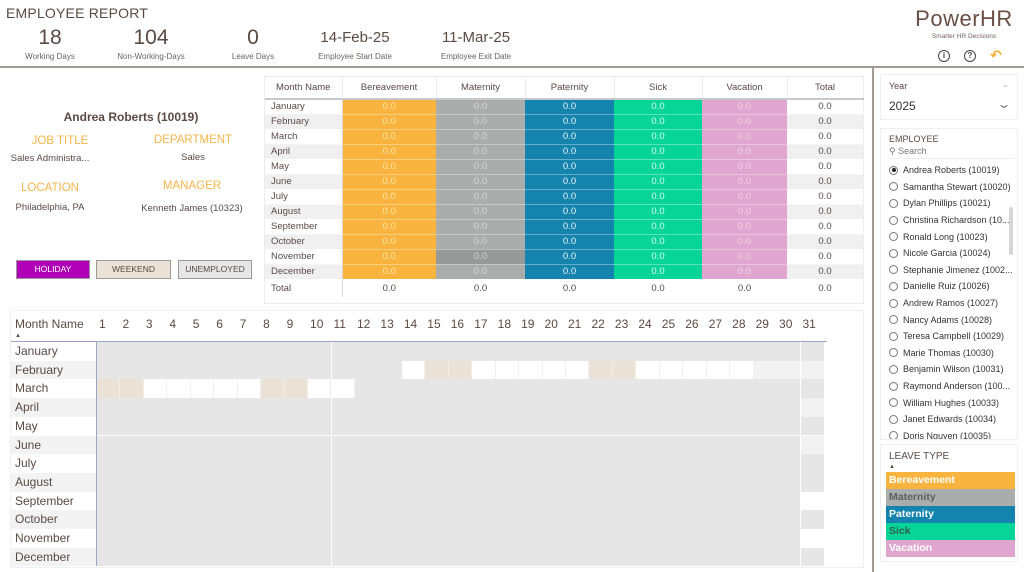  What do you see at coordinates (951, 286) in the screenshot?
I see `employee-option: Danielle Ruiz (10026)` at bounding box center [951, 286].